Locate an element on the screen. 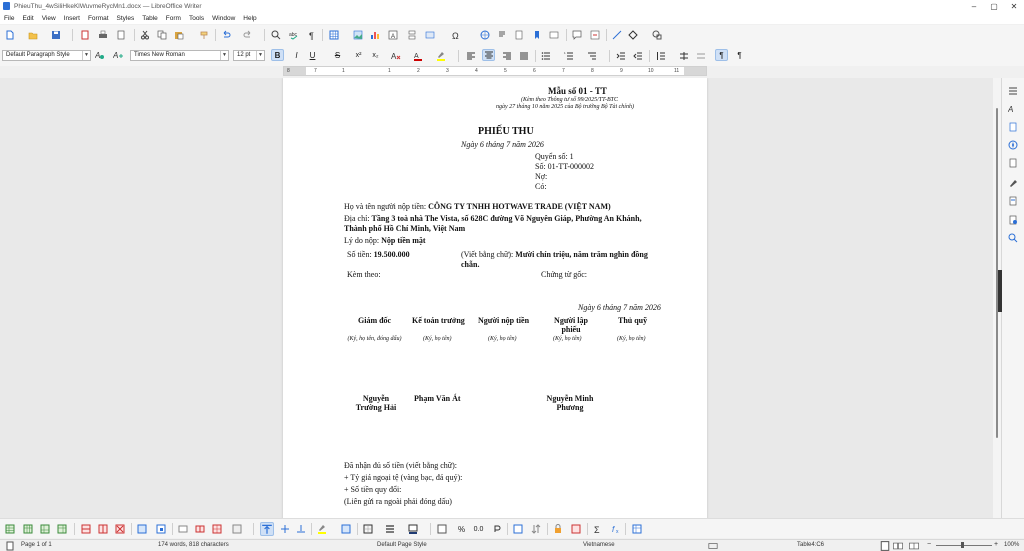 This screenshot has height=551, width=1024. comment-icon is located at coordinates (577, 35).